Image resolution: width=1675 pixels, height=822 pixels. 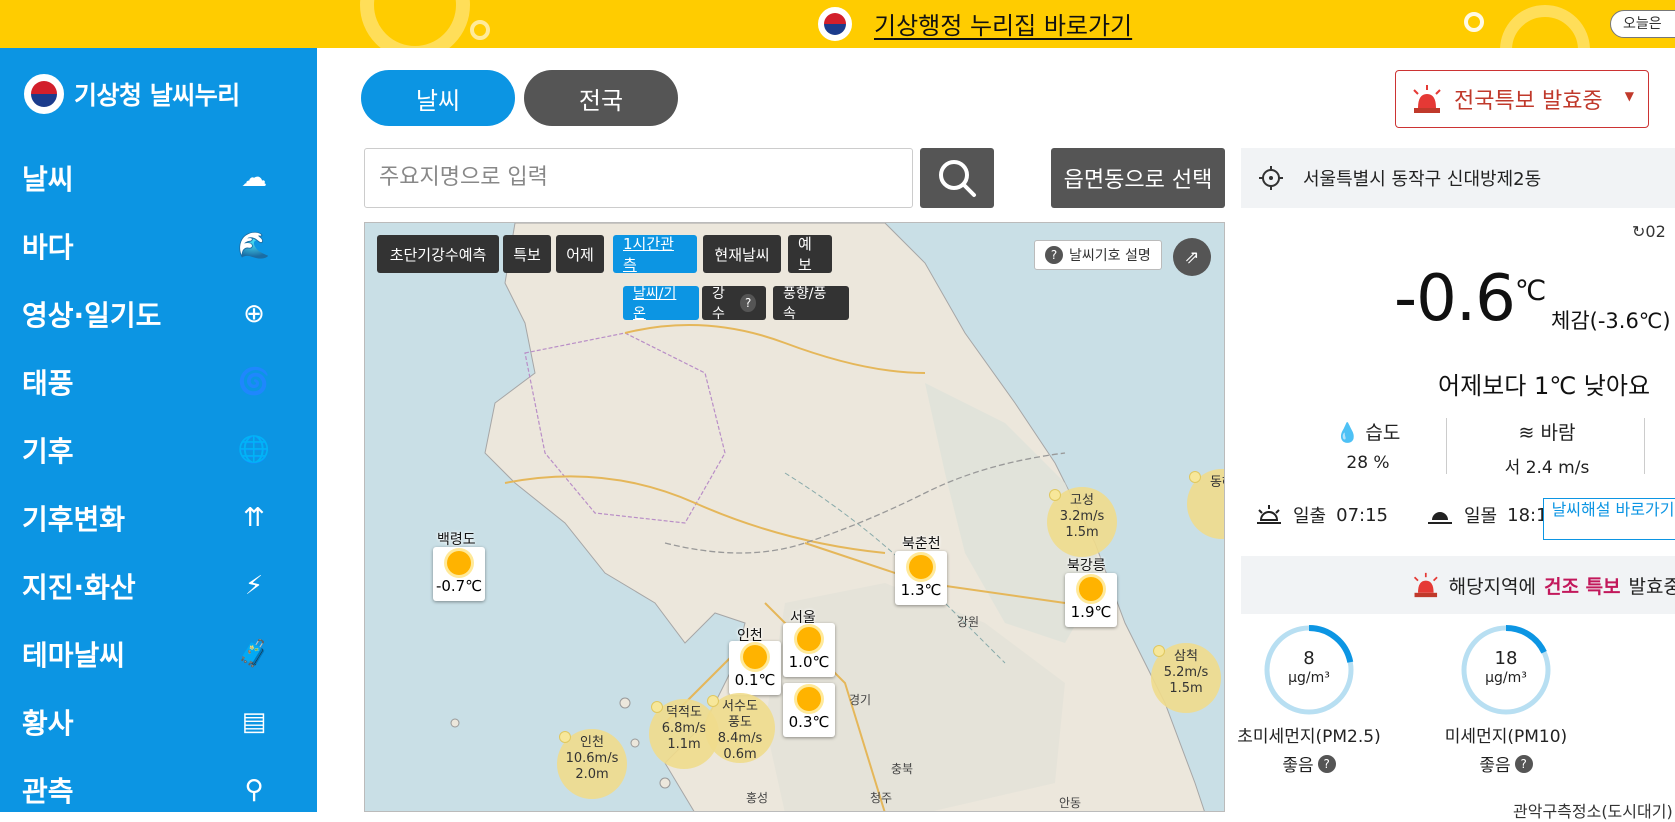 I want to click on regional-alert-banner: 해당지역에 건조 특보 발효중, so click(x=1458, y=585).